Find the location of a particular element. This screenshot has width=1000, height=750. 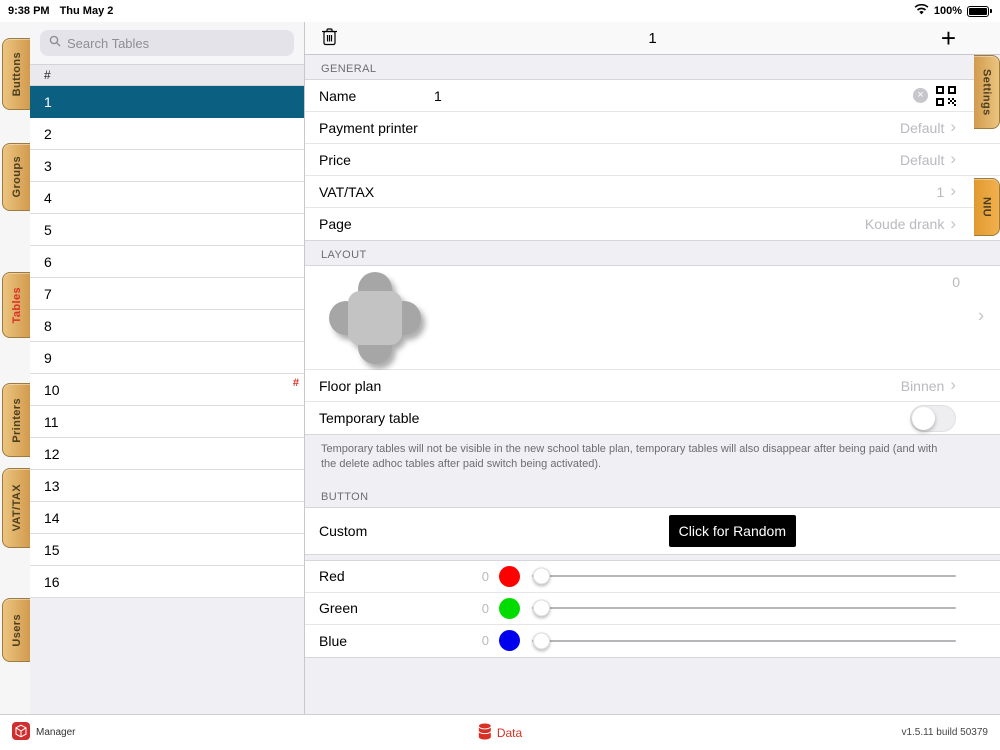

status-right: 100% is located at coordinates (953, 10).